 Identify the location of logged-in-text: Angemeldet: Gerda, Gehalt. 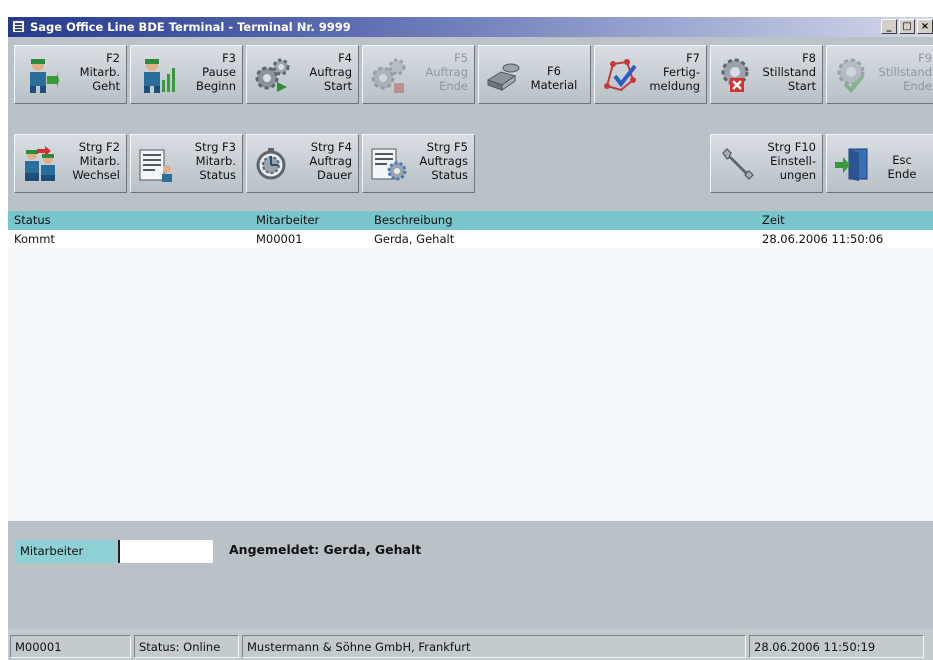
(325, 549).